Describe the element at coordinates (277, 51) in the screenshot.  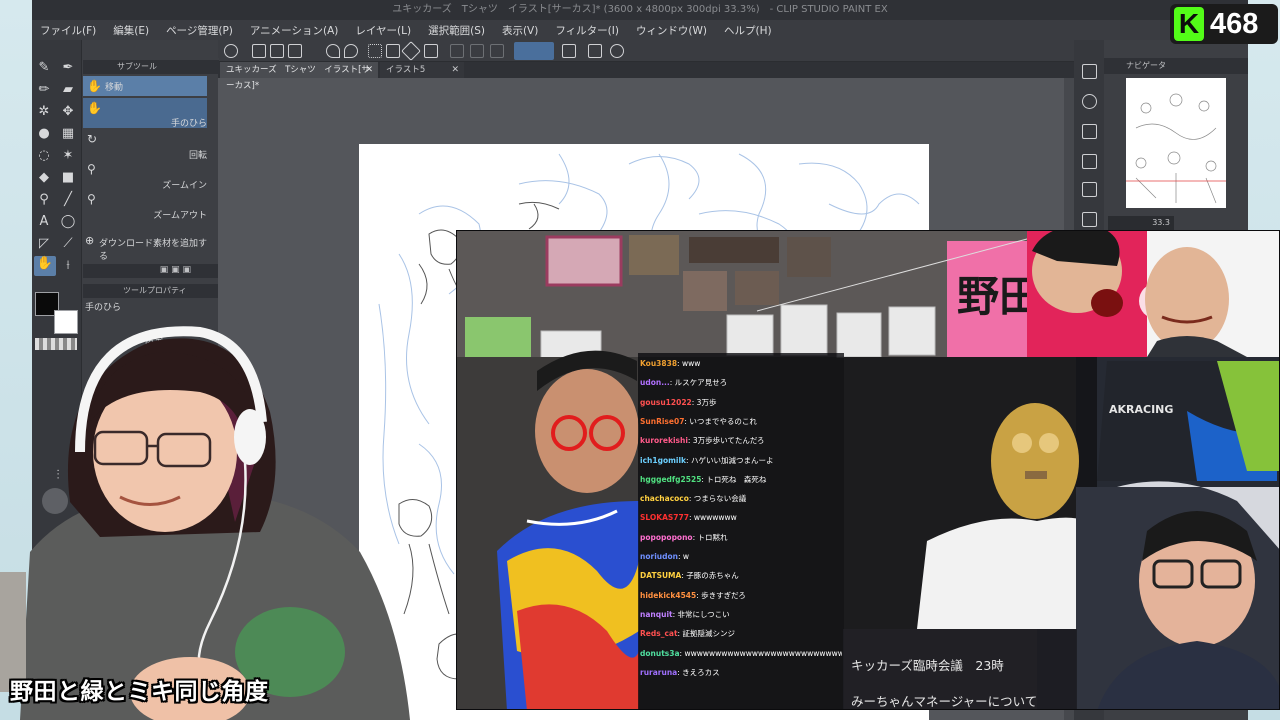
I see `open-folder-icon` at that location.